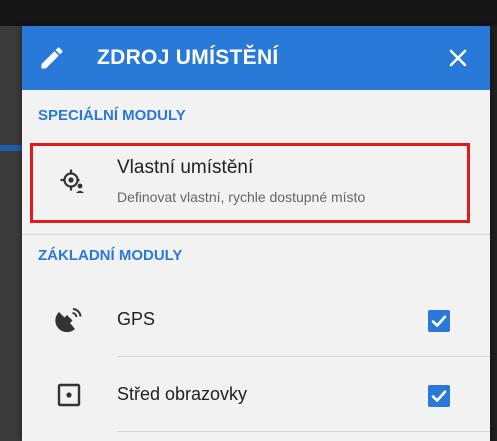 The width and height of the screenshot is (497, 441). I want to click on section-label-basic-modules: ZÁKLADNÍ MODULY, so click(110, 255).